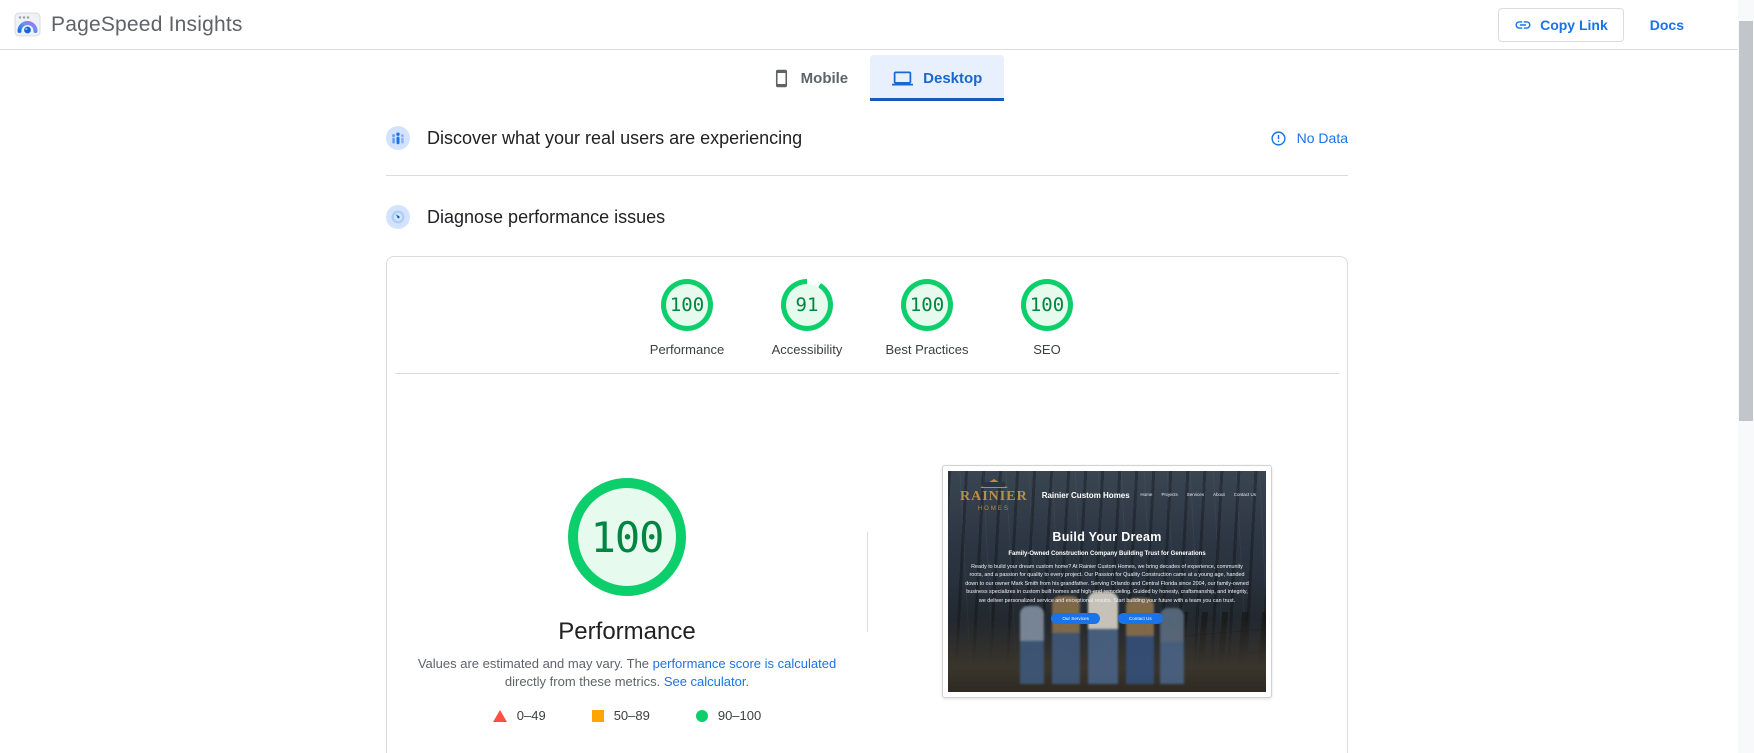  I want to click on disclaimer-text: directly from these metrics., so click(584, 681).